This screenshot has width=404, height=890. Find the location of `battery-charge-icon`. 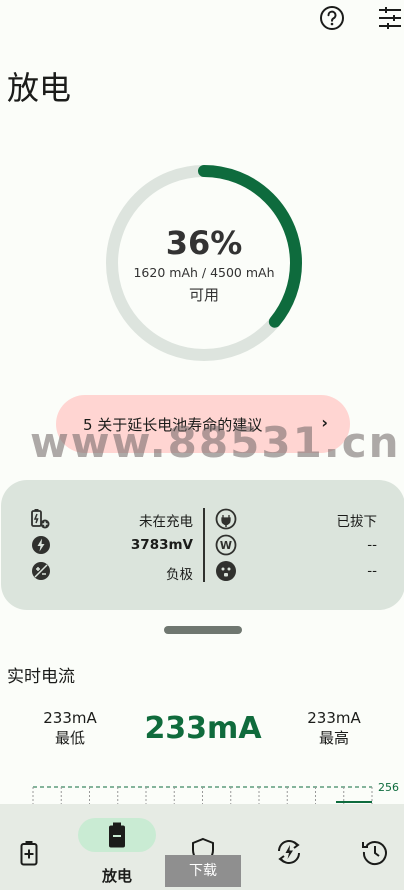

battery-charge-icon is located at coordinates (39, 518).